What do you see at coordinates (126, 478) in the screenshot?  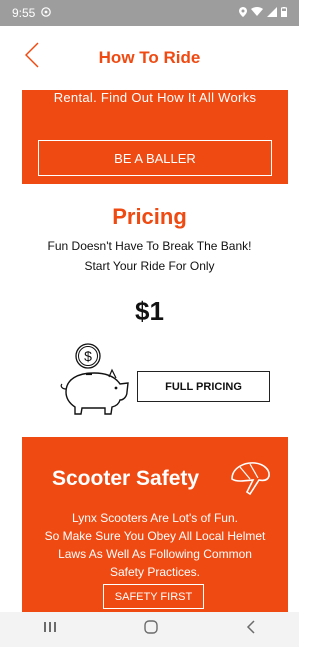 I see `safety-title: Scooter Safety` at bounding box center [126, 478].